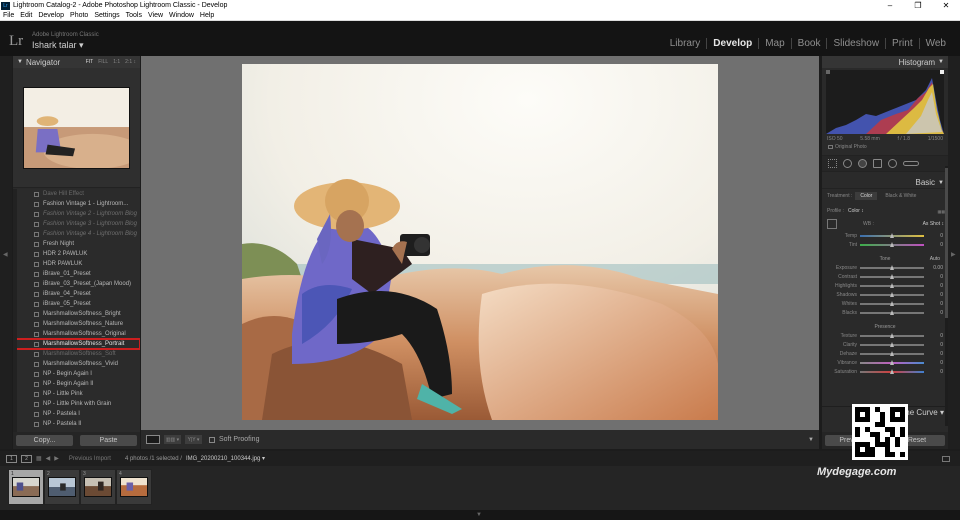 The image size is (960, 520). I want to click on profile-select: Color ↕, so click(856, 211).